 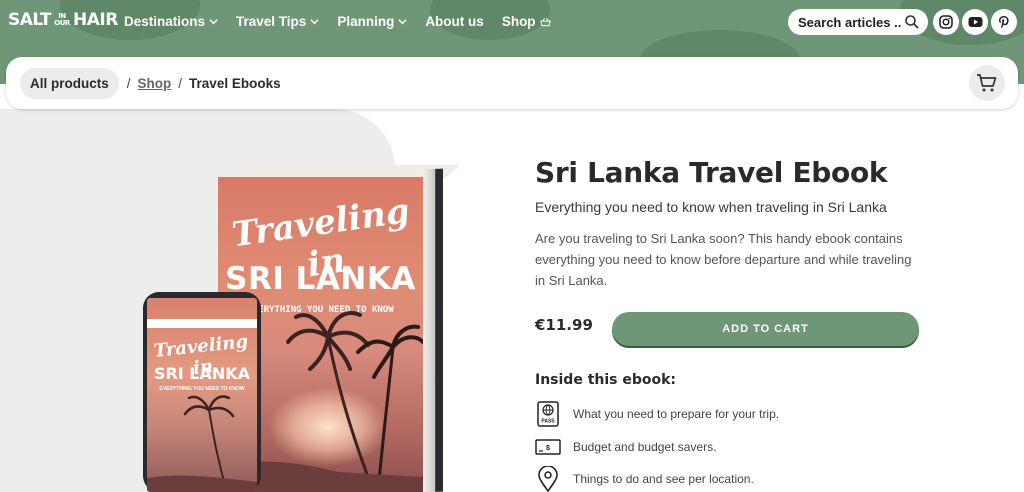 What do you see at coordinates (765, 329) in the screenshot?
I see `add-to-cart-button: ADD TO CART` at bounding box center [765, 329].